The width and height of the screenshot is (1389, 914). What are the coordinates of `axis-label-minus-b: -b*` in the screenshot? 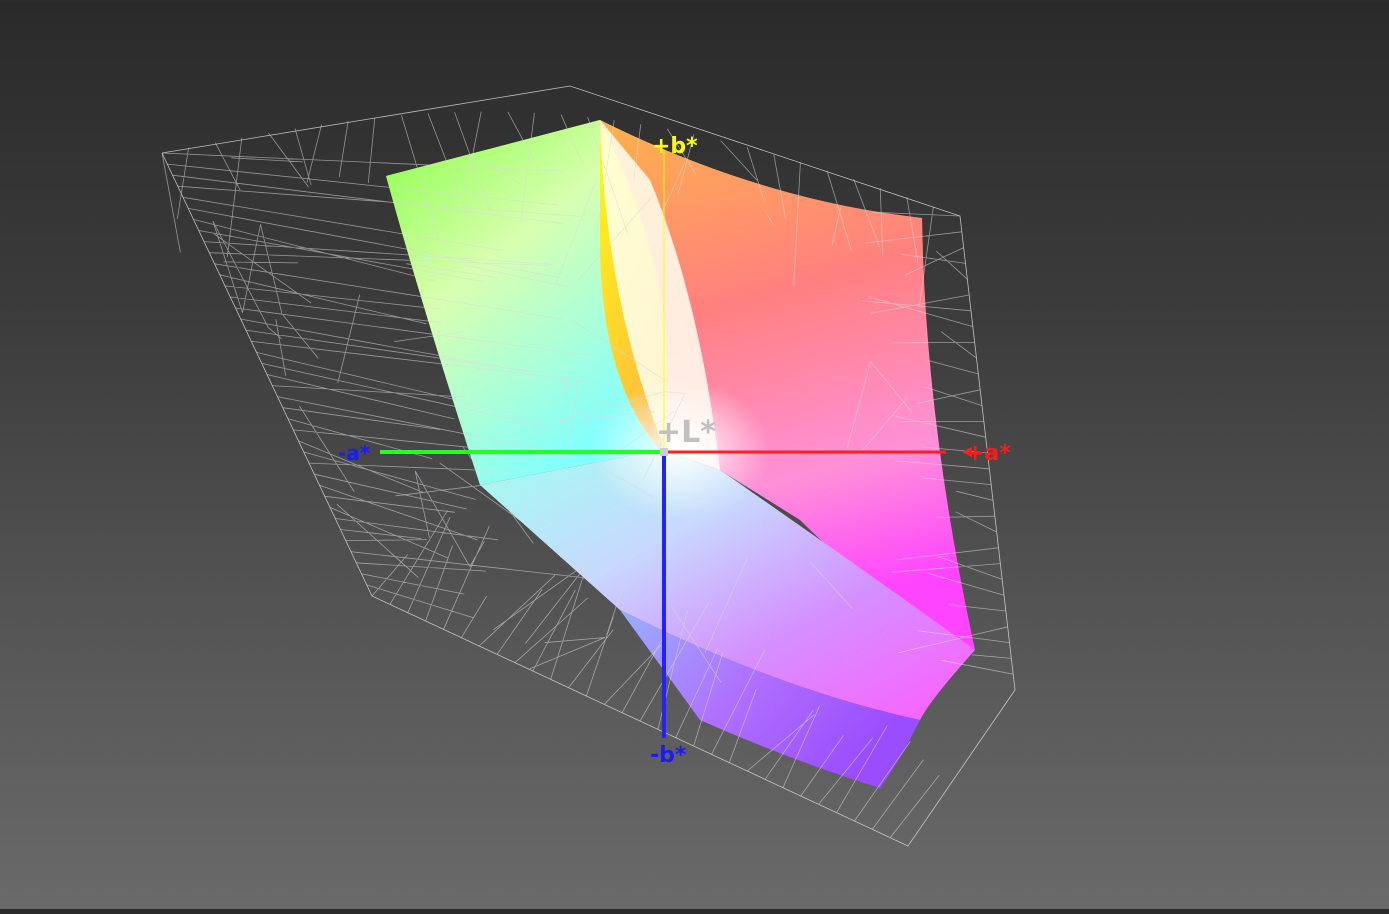 It's located at (668, 755).